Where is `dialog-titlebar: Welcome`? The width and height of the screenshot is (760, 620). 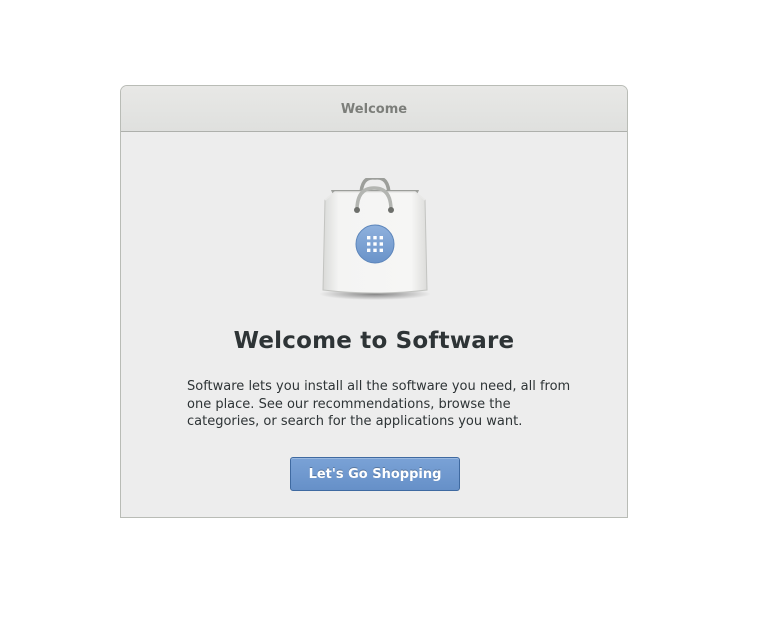
dialog-titlebar: Welcome is located at coordinates (374, 109).